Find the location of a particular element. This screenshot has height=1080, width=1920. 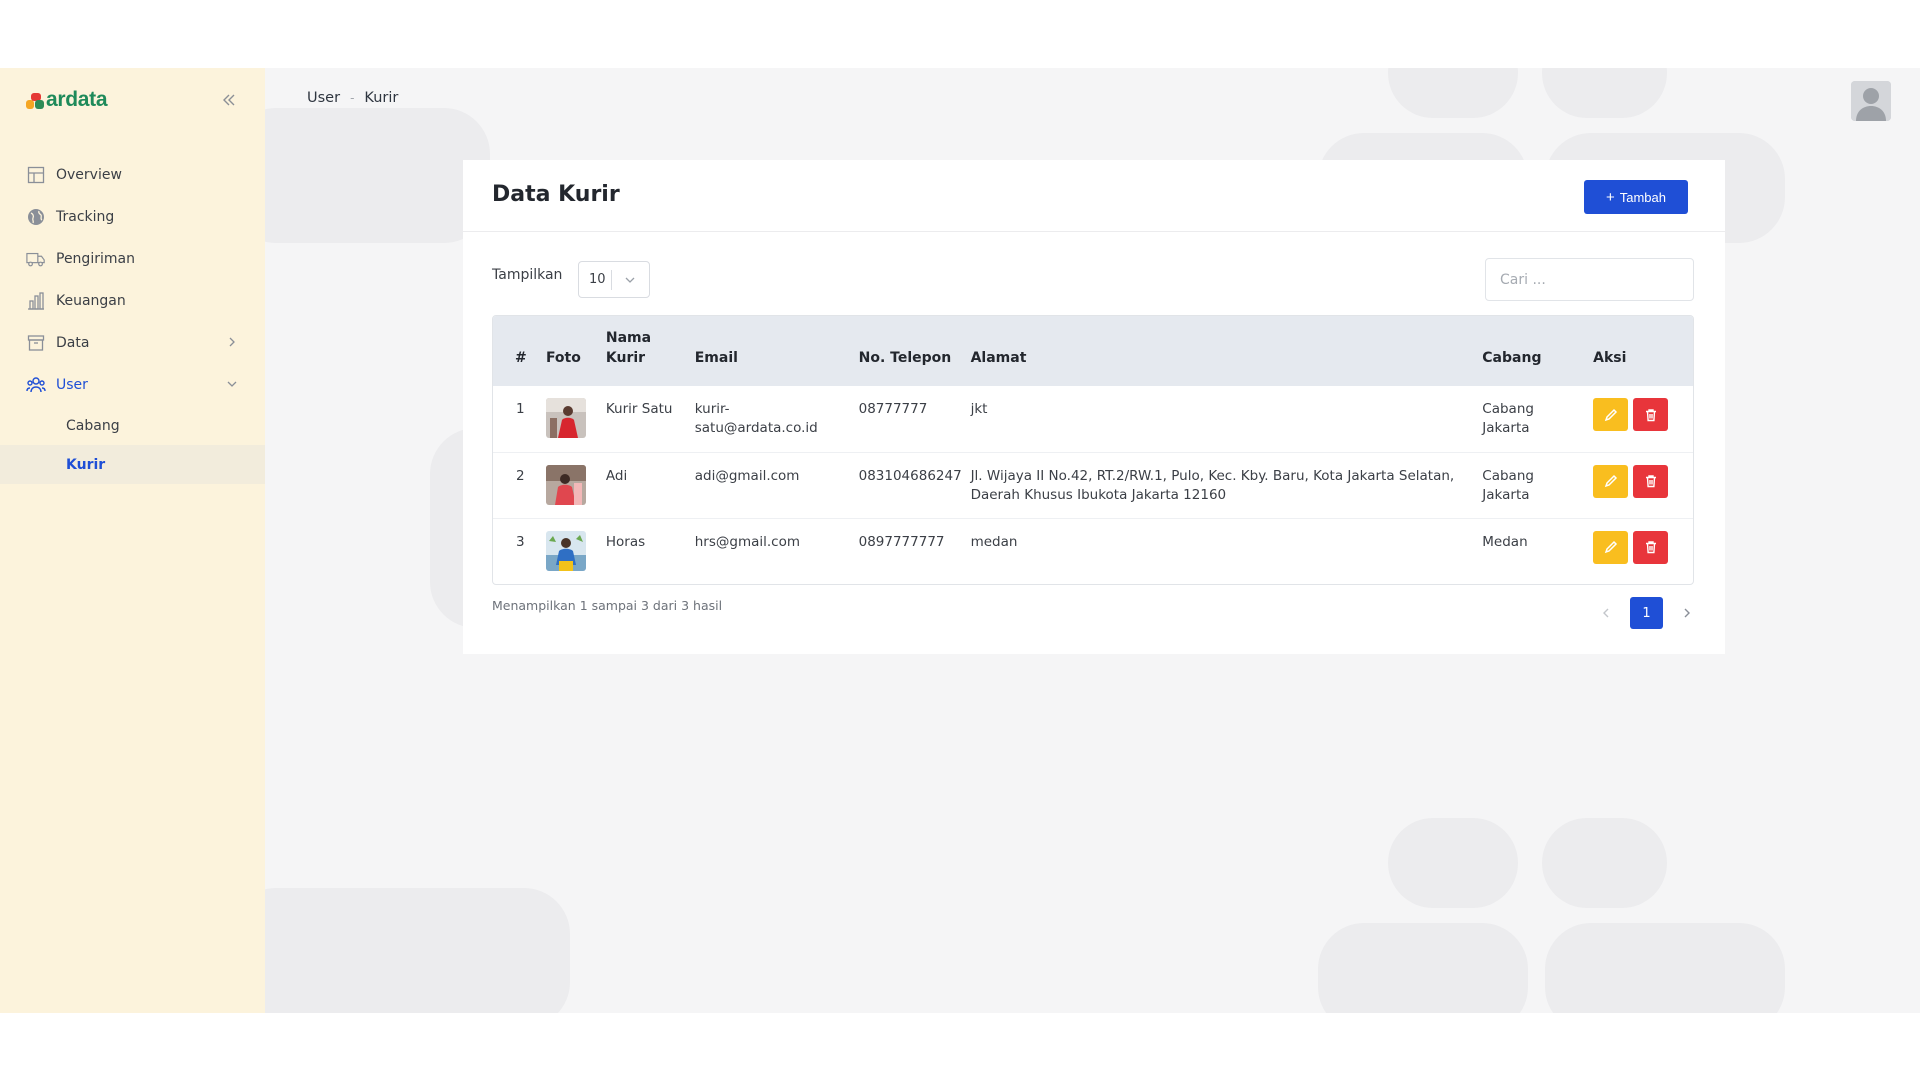

cell-cabang-line1: Medan is located at coordinates (1505, 541).